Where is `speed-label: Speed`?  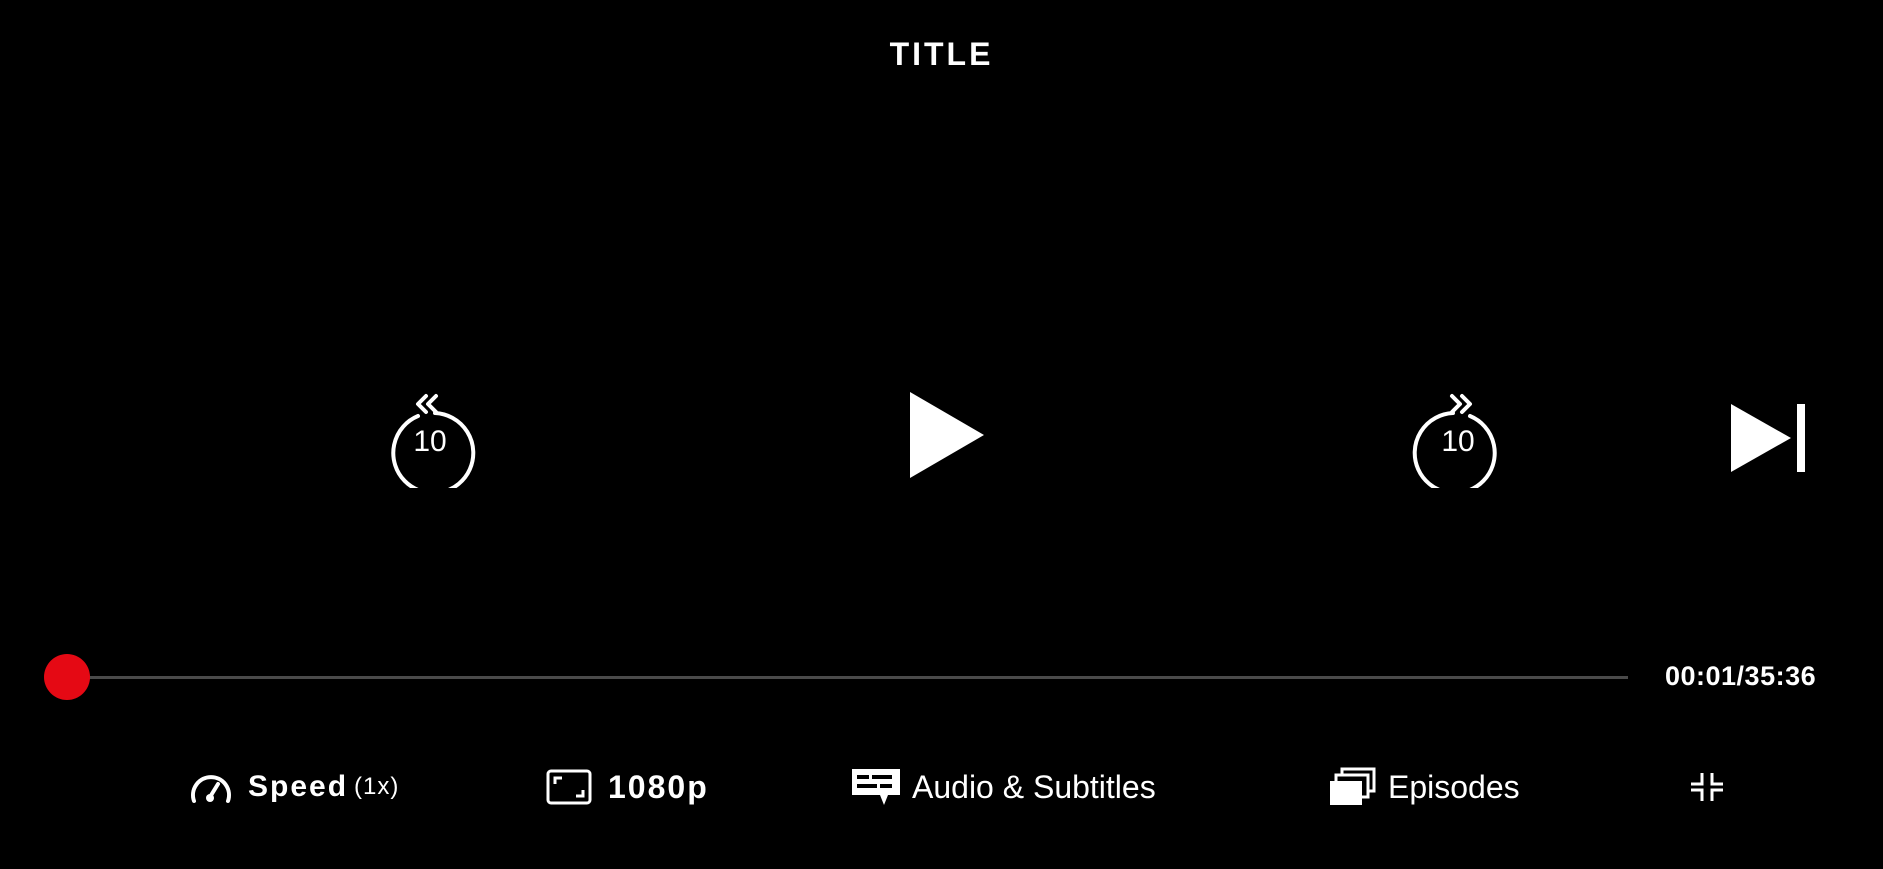 speed-label: Speed is located at coordinates (298, 786).